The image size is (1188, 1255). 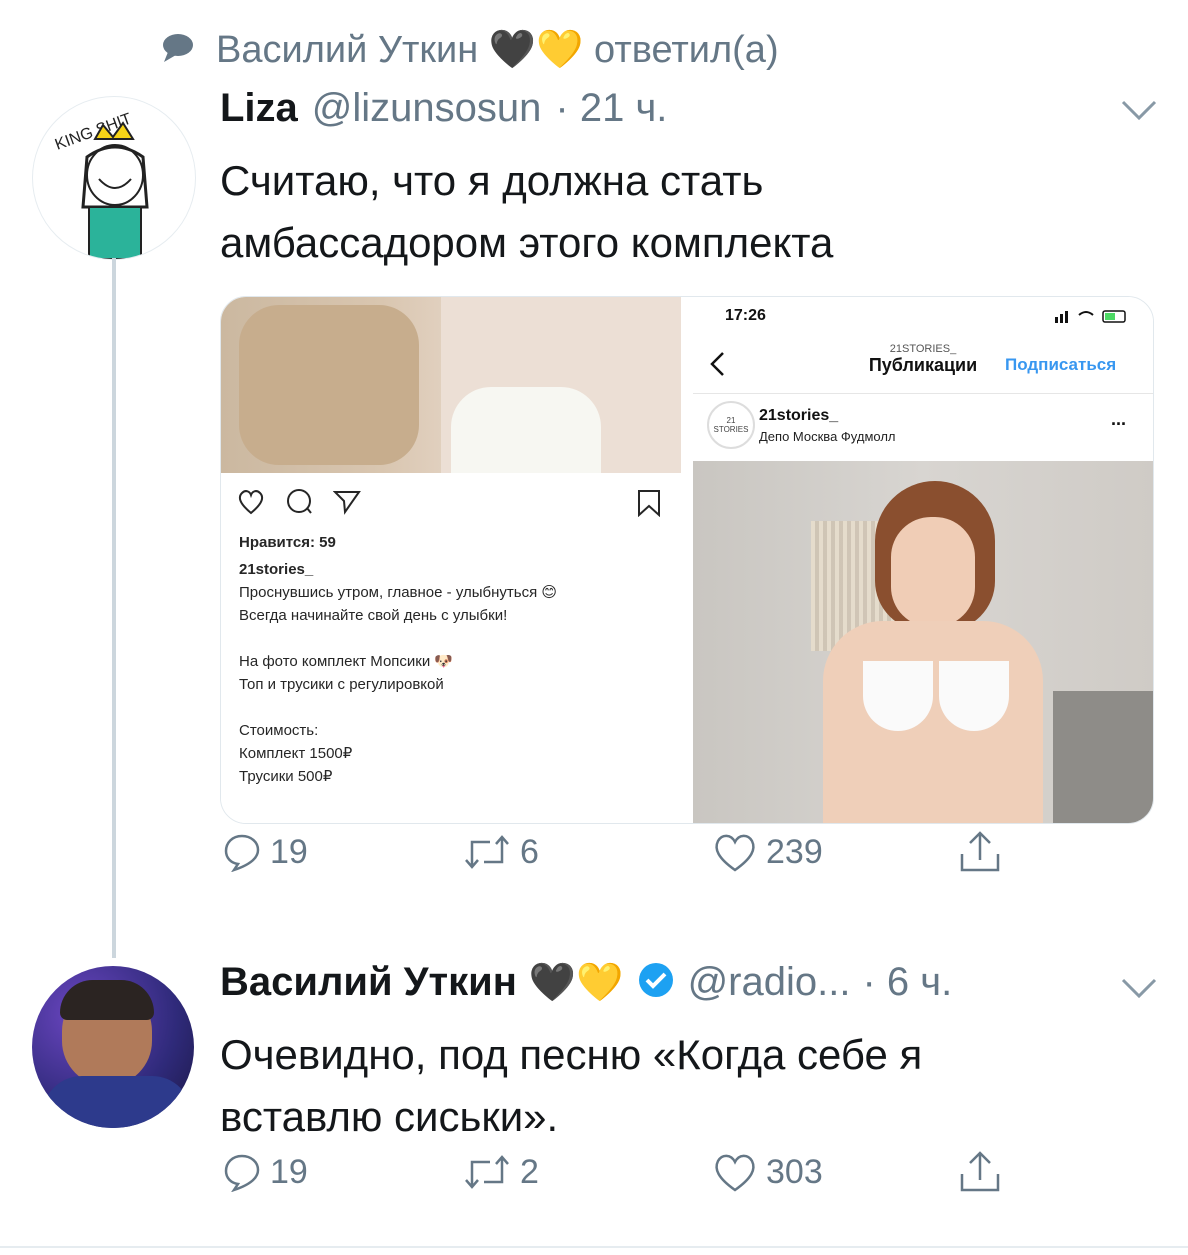 I want to click on caption-line: Стоимость:, so click(x=279, y=730).